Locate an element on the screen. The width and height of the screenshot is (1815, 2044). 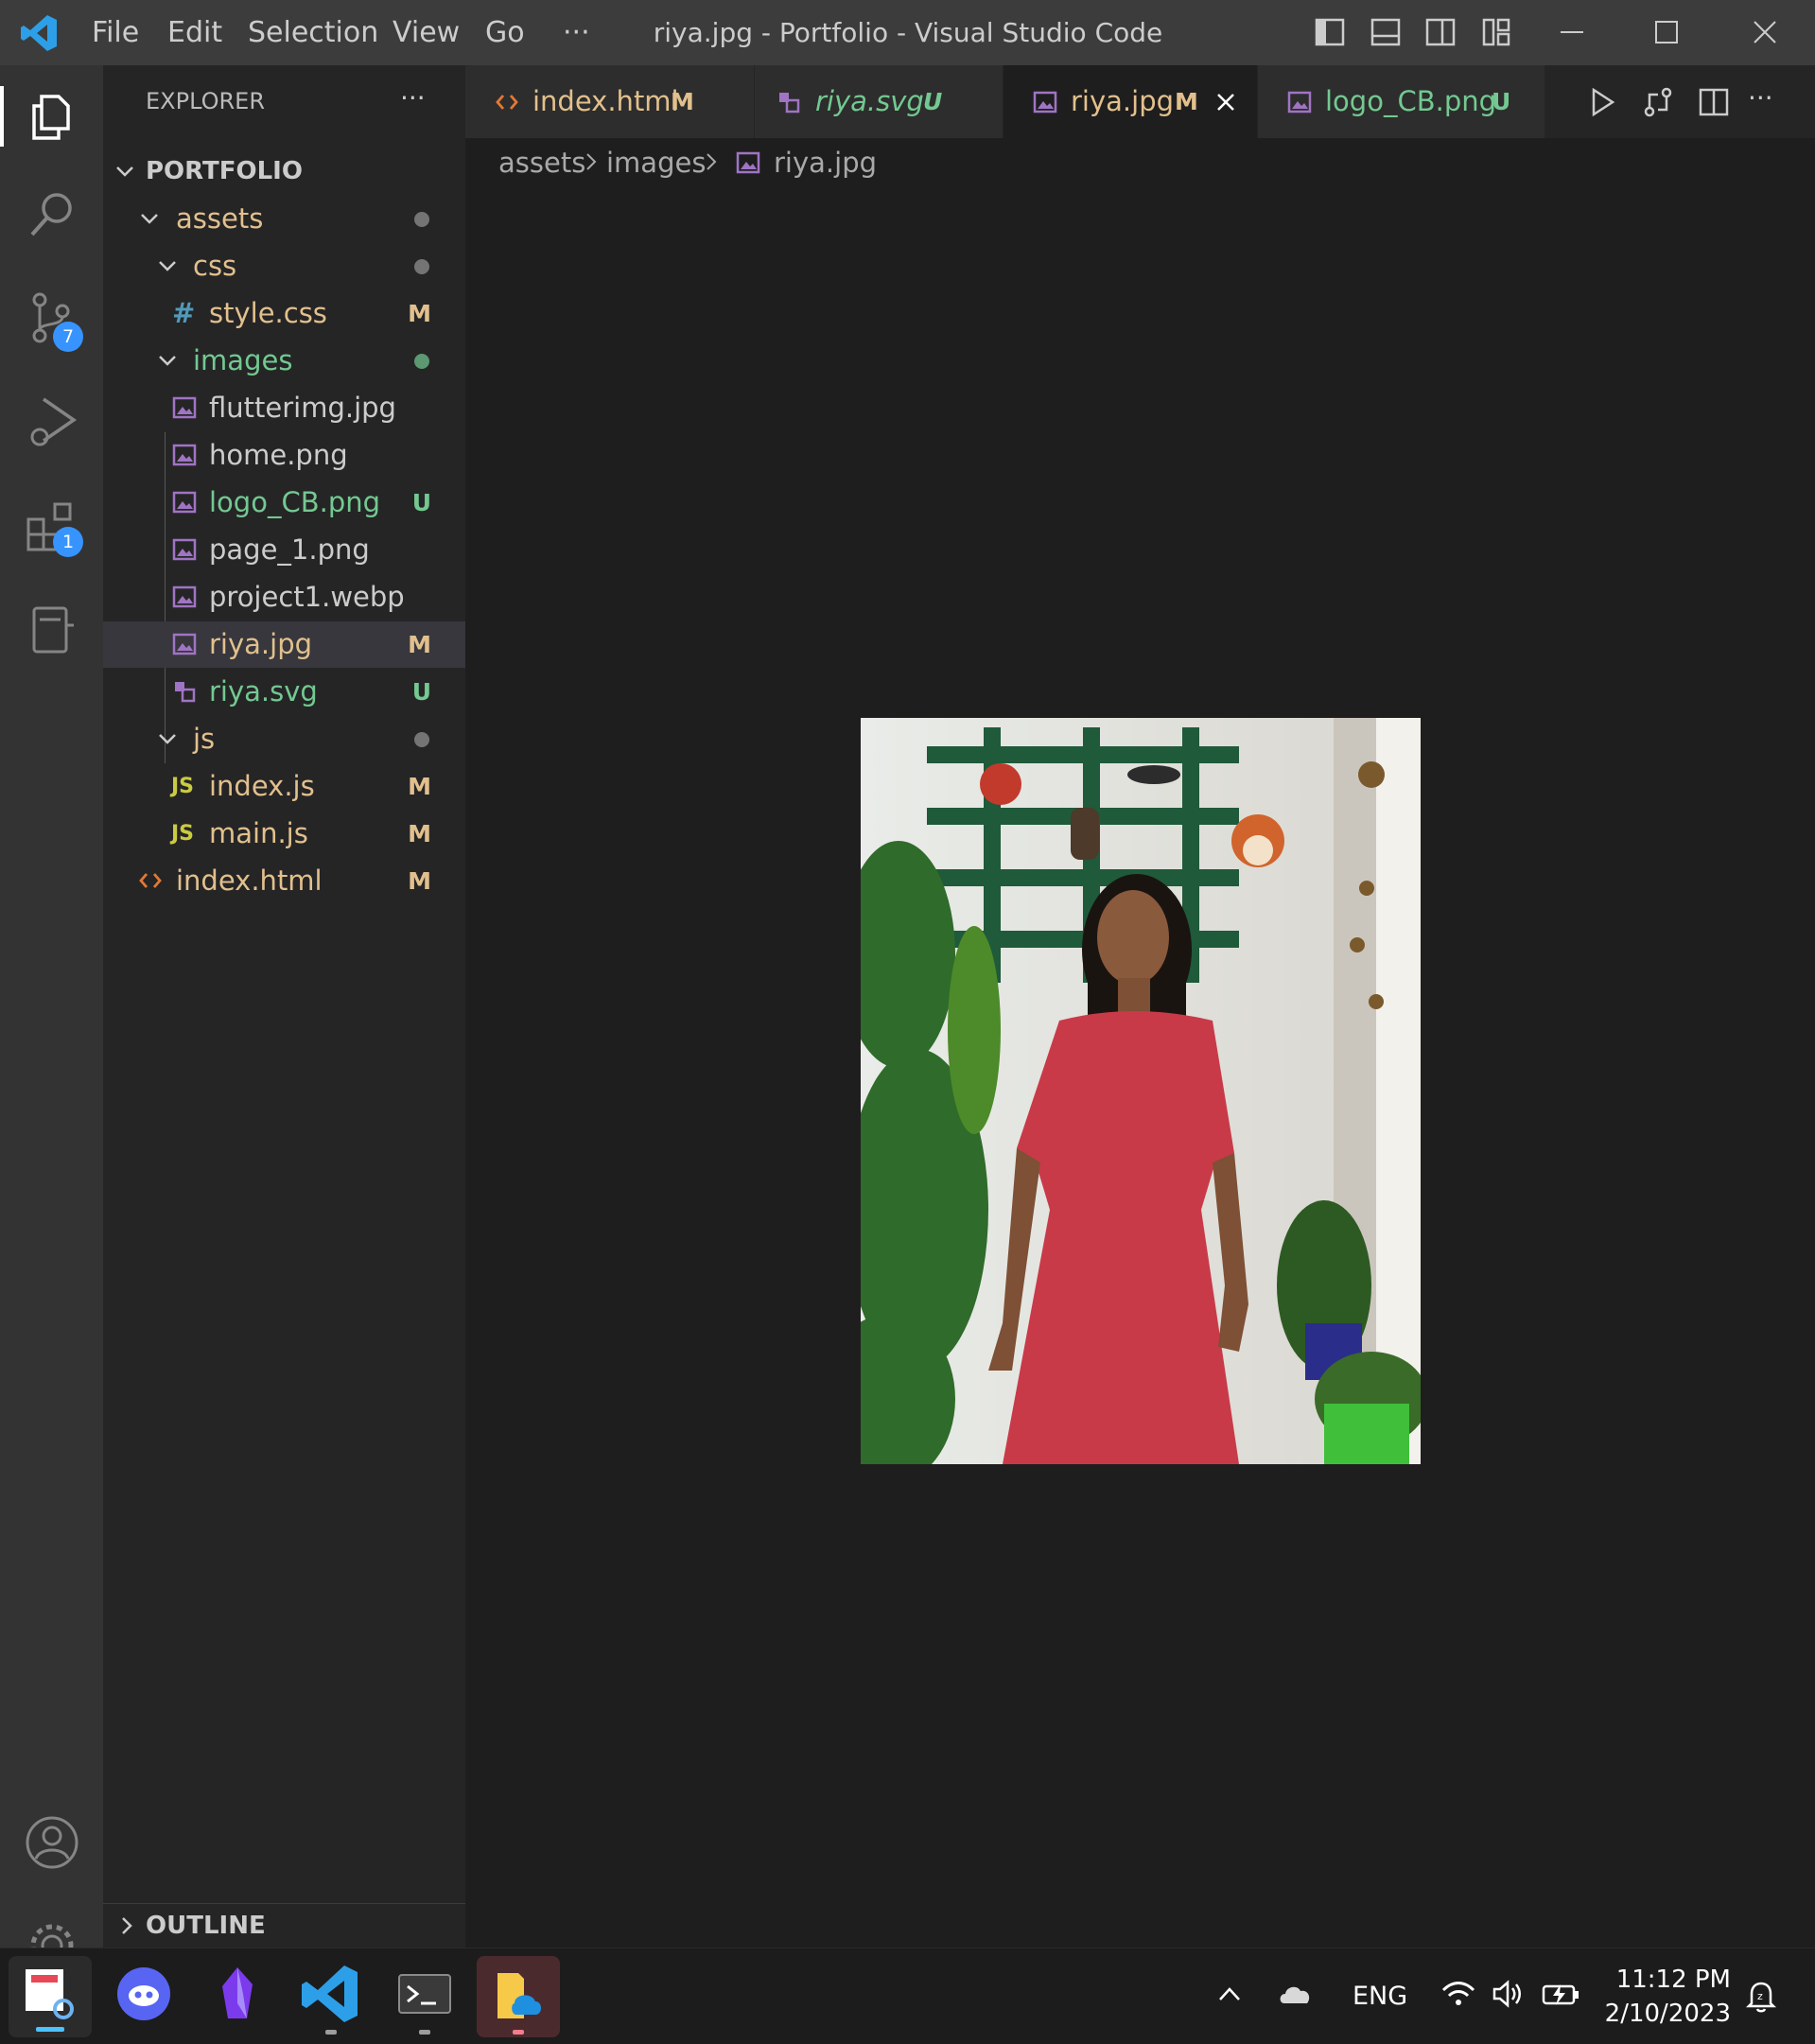
tree-folder-assets: assets is located at coordinates (284, 219).